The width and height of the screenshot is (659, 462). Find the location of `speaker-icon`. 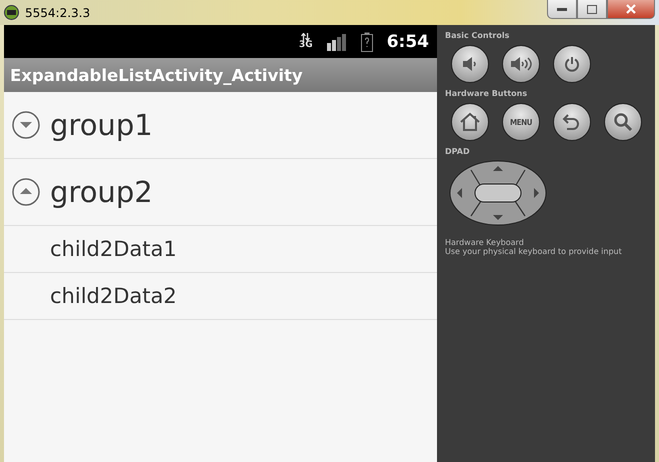

speaker-icon is located at coordinates (470, 64).